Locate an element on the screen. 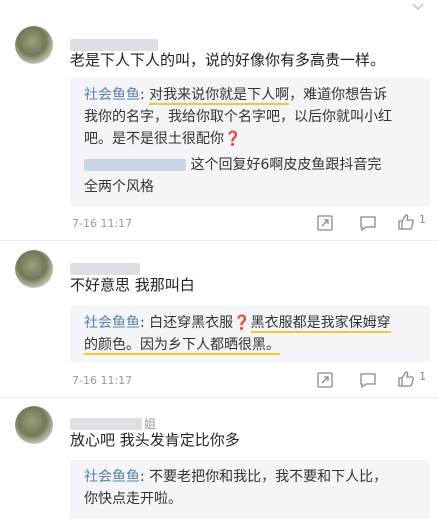 The image size is (438, 519). reply-line: 我你的名字，我给你取个名字吧，以后你就叫小红 is located at coordinates (238, 117).